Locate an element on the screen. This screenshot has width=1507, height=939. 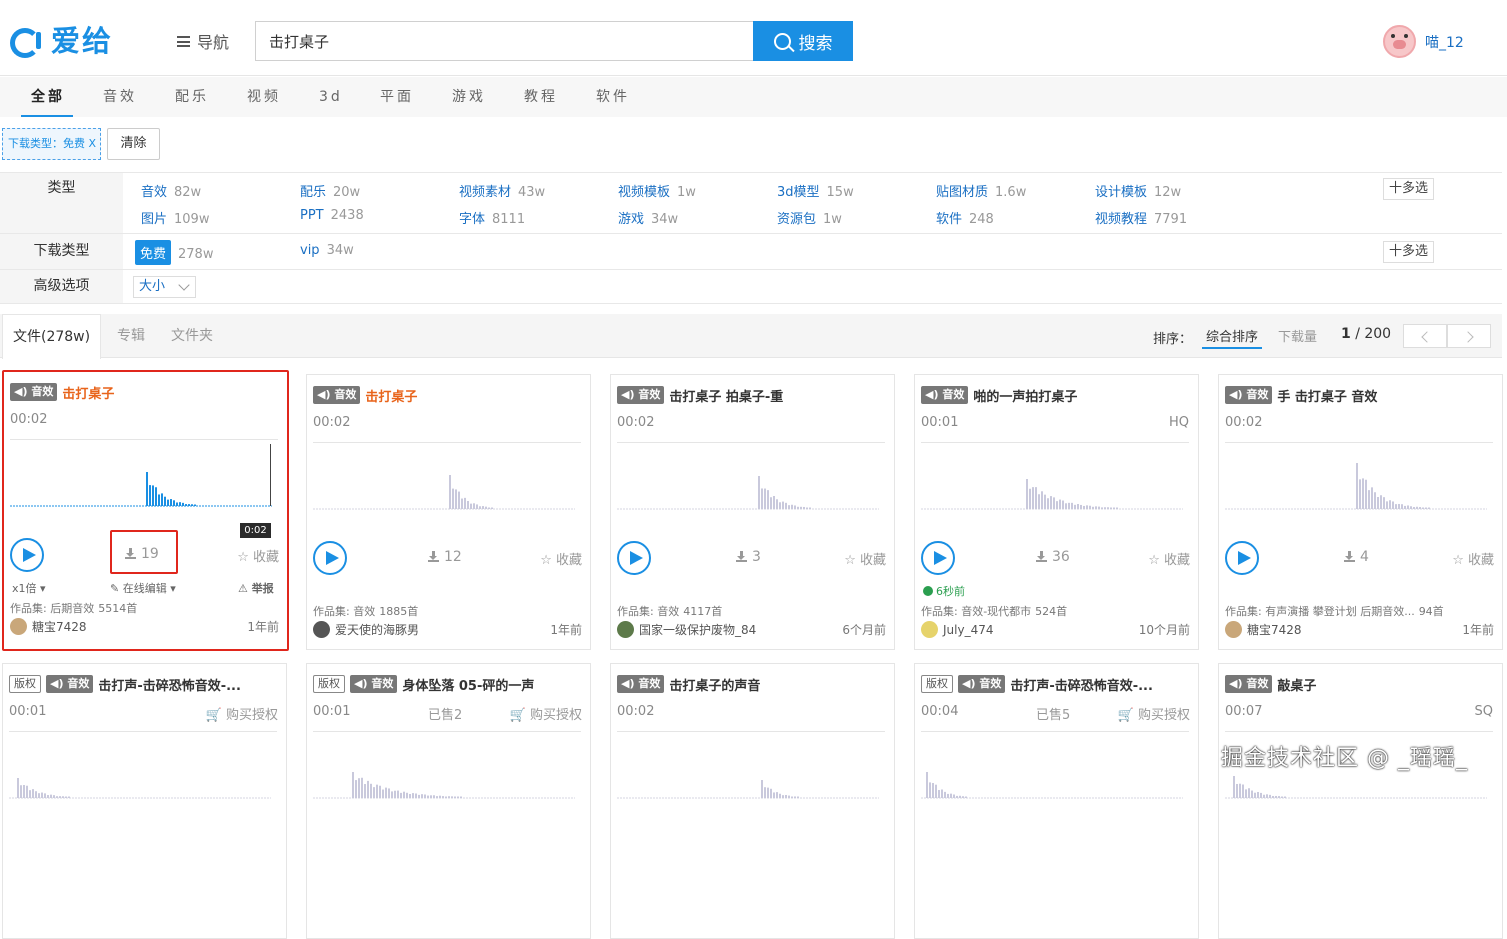
sound-card: 版权 ◀) 音效 击打声-击碎恐怖音效-... 00:04 已售5 🛒 购买授权 is located at coordinates (1056, 801).